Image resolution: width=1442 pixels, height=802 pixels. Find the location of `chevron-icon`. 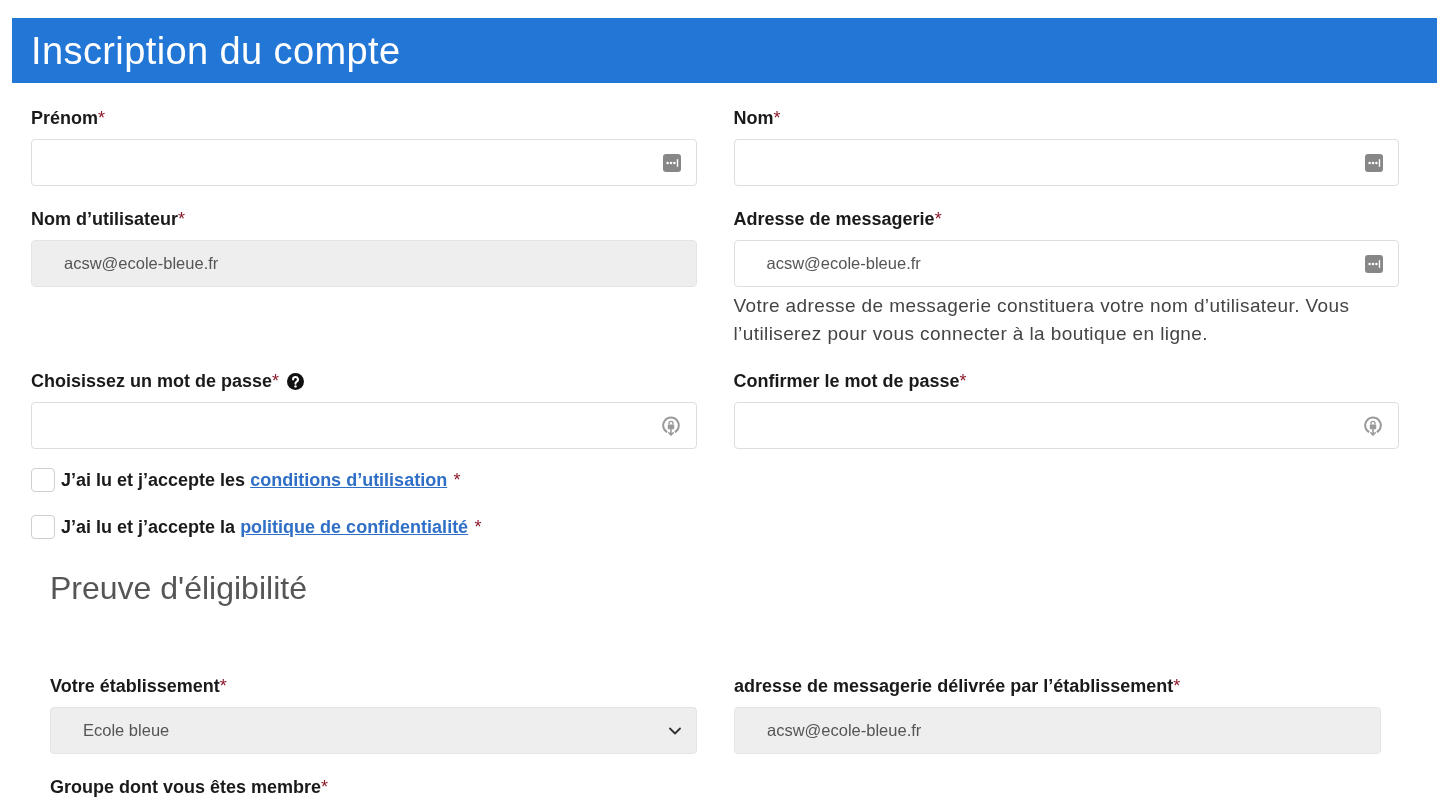

chevron-icon is located at coordinates (675, 730).